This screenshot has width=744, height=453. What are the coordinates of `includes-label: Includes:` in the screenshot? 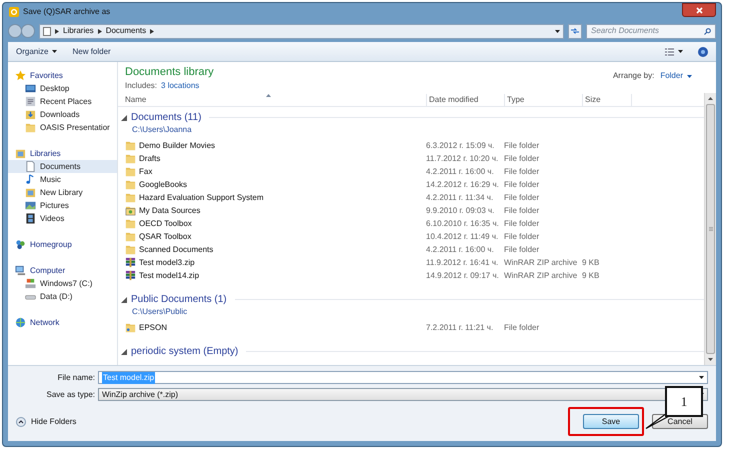 It's located at (141, 86).